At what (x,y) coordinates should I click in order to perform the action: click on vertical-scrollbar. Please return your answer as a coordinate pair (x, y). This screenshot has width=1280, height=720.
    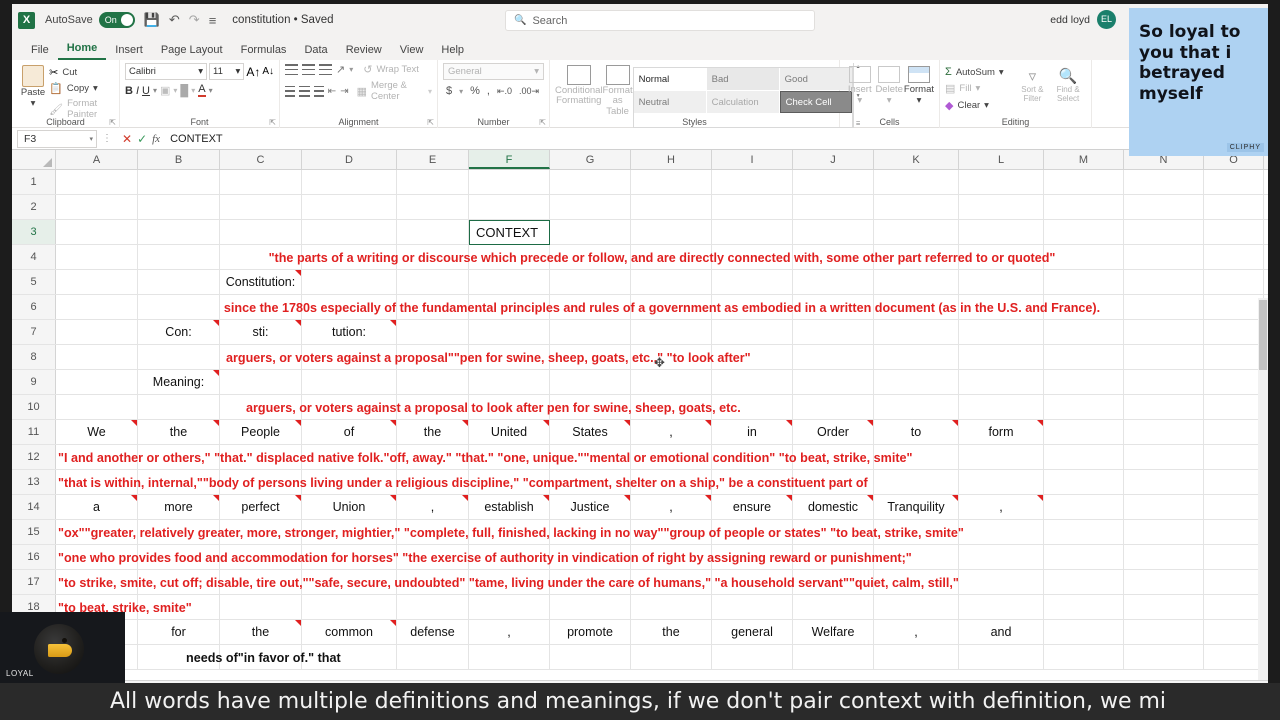
    Looking at the image, I should click on (1263, 489).